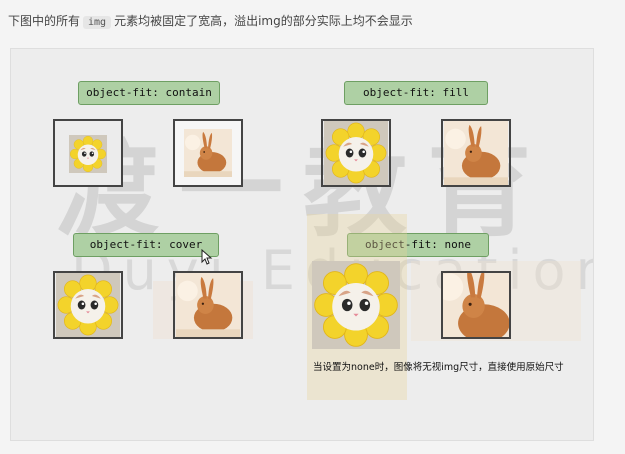 This screenshot has height=454, width=625. What do you see at coordinates (146, 245) in the screenshot?
I see `label-cover: object-fit: cover` at bounding box center [146, 245].